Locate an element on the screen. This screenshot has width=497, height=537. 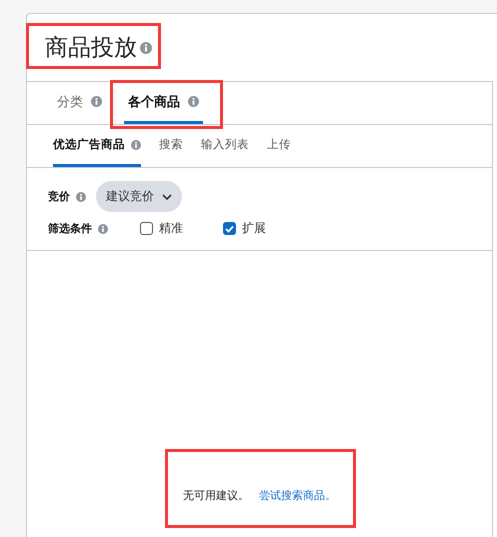
bid-label: 竞价 is located at coordinates (59, 196).